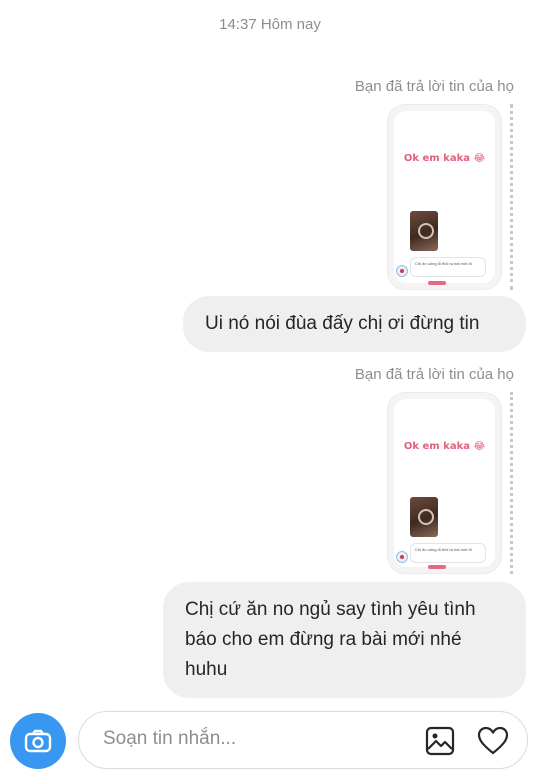  Describe the element at coordinates (270, 24) in the screenshot. I see `timestamp: 14:37 Hôm nay` at that location.